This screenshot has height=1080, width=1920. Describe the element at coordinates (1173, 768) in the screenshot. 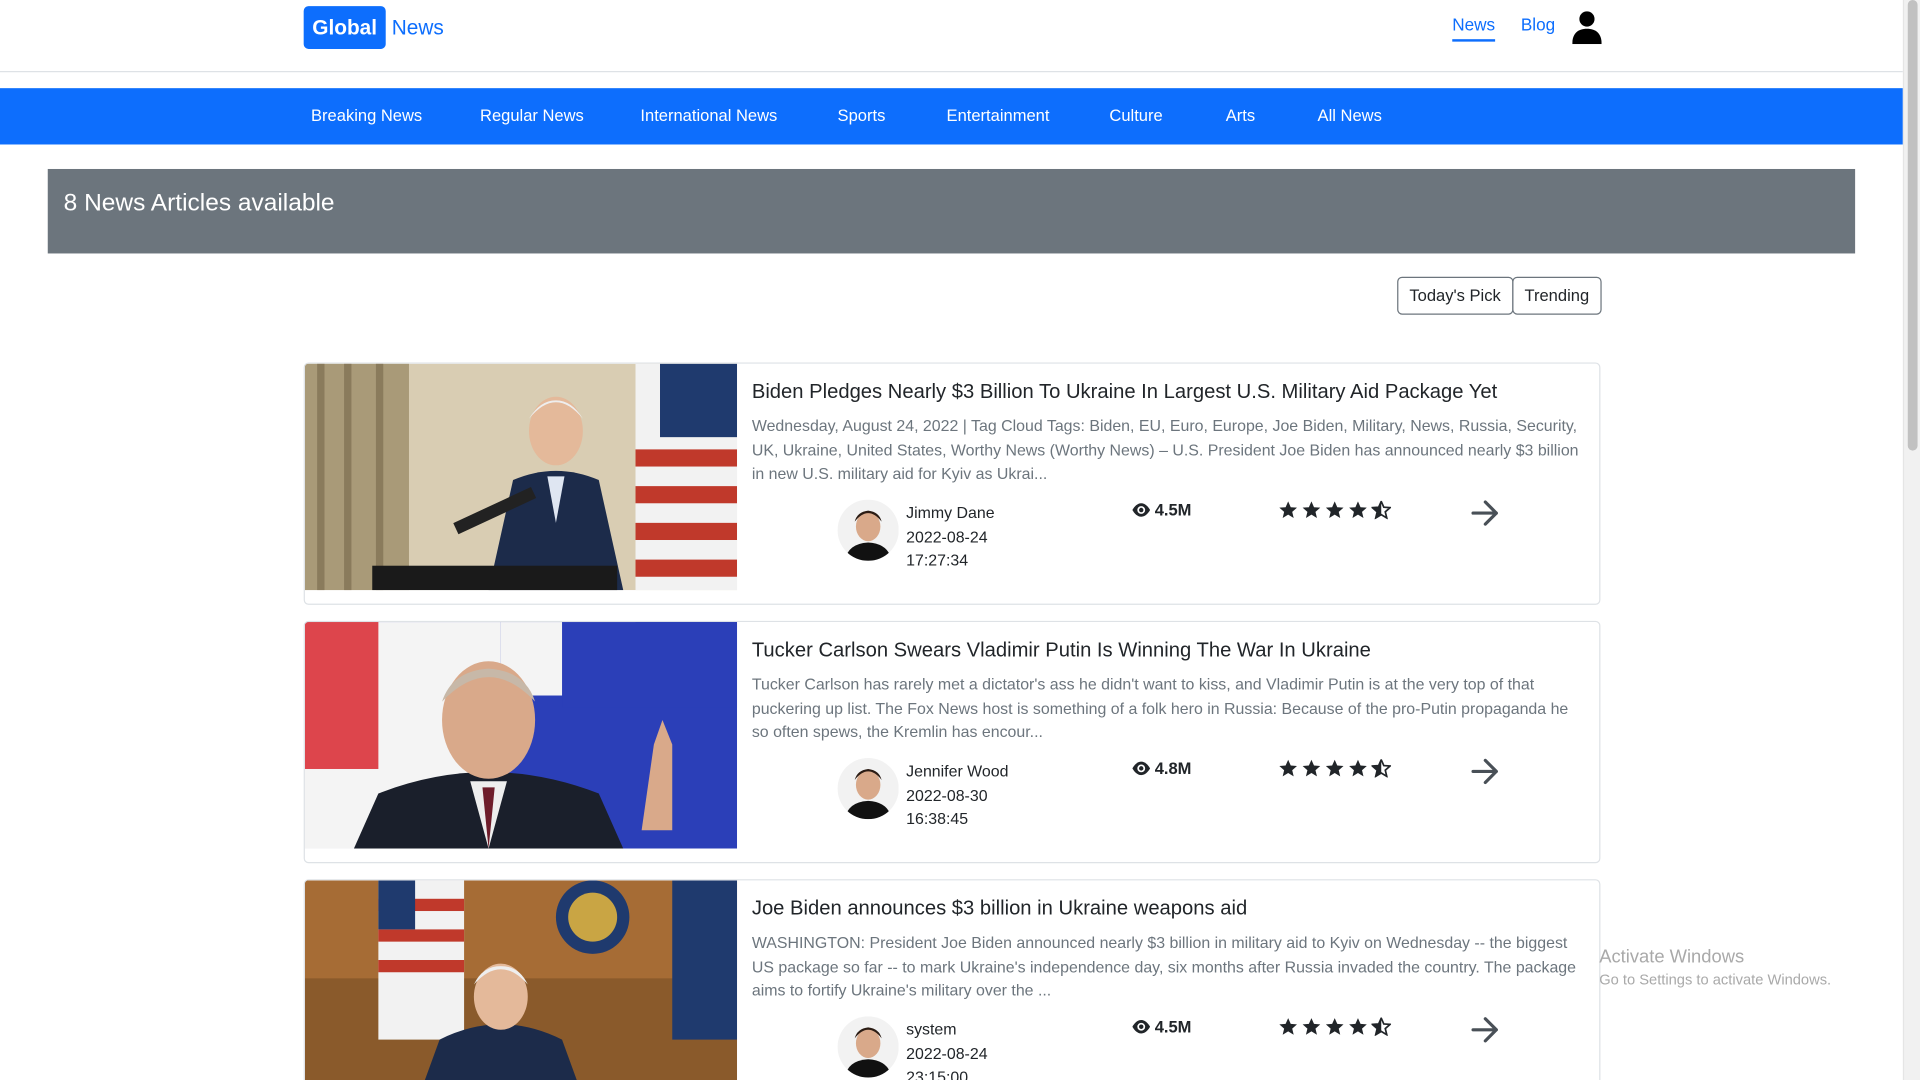

I see `views-value: 4.8M` at that location.